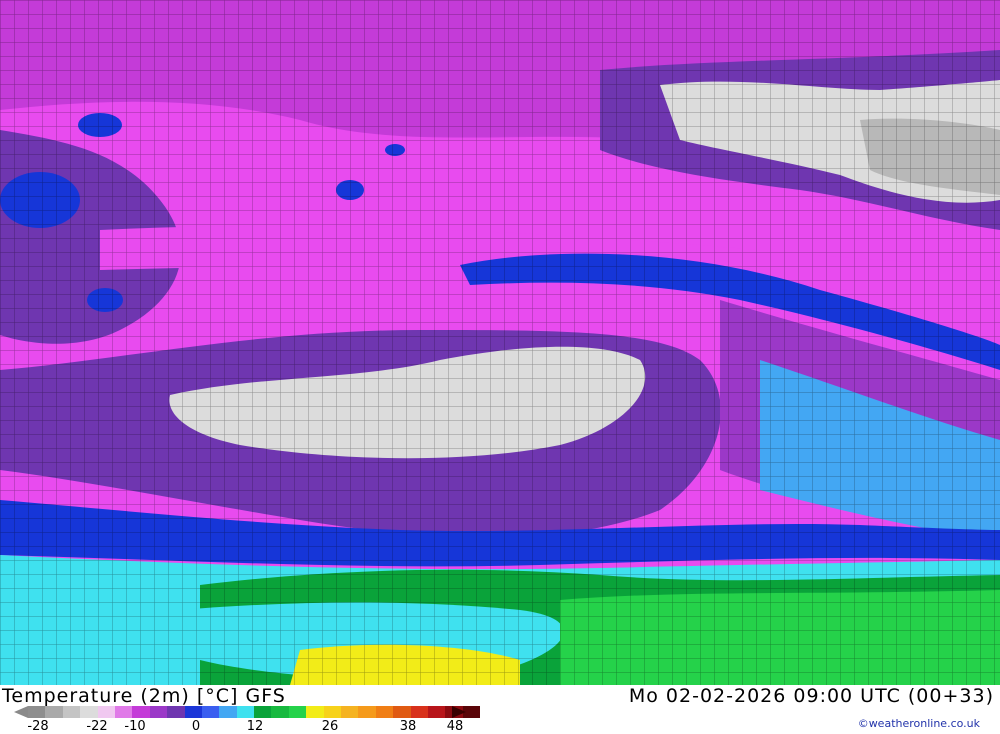  What do you see at coordinates (144, 696) in the screenshot?
I see `map-title: Temperature (2m) [°C] GFS` at bounding box center [144, 696].